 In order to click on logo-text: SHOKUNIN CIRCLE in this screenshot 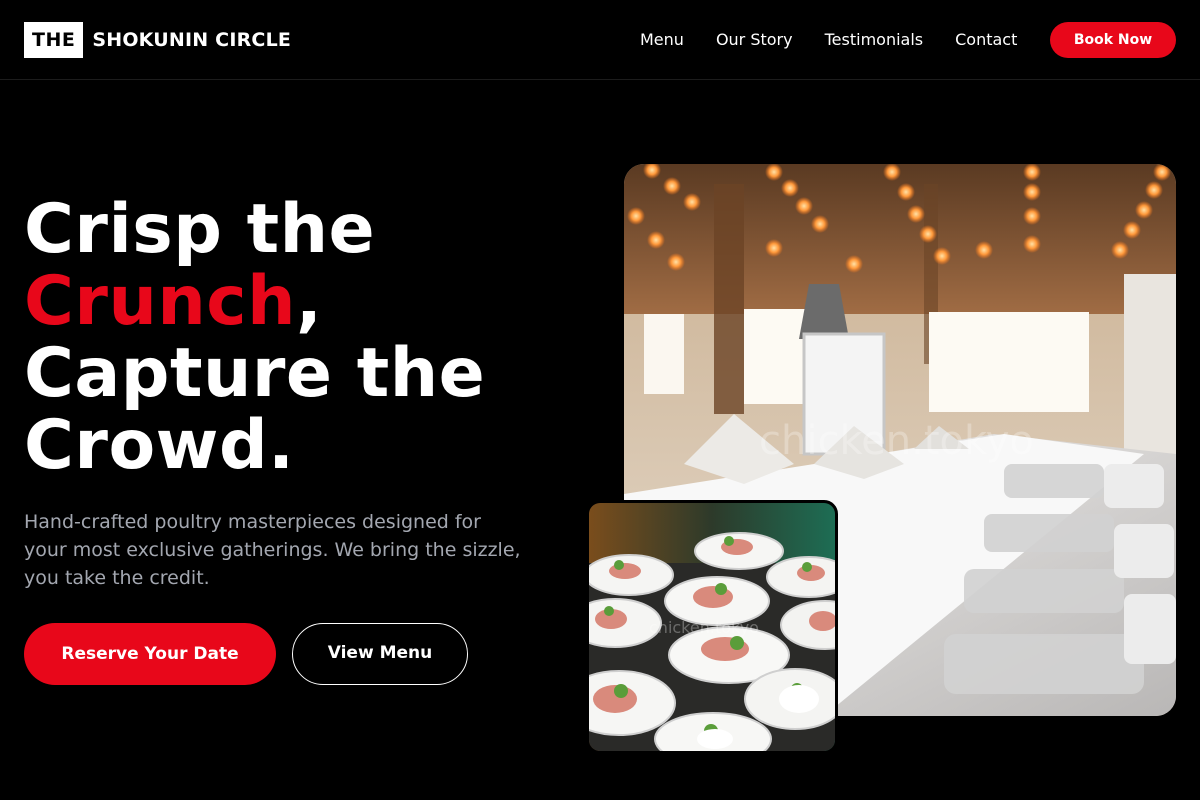, I will do `click(192, 40)`.